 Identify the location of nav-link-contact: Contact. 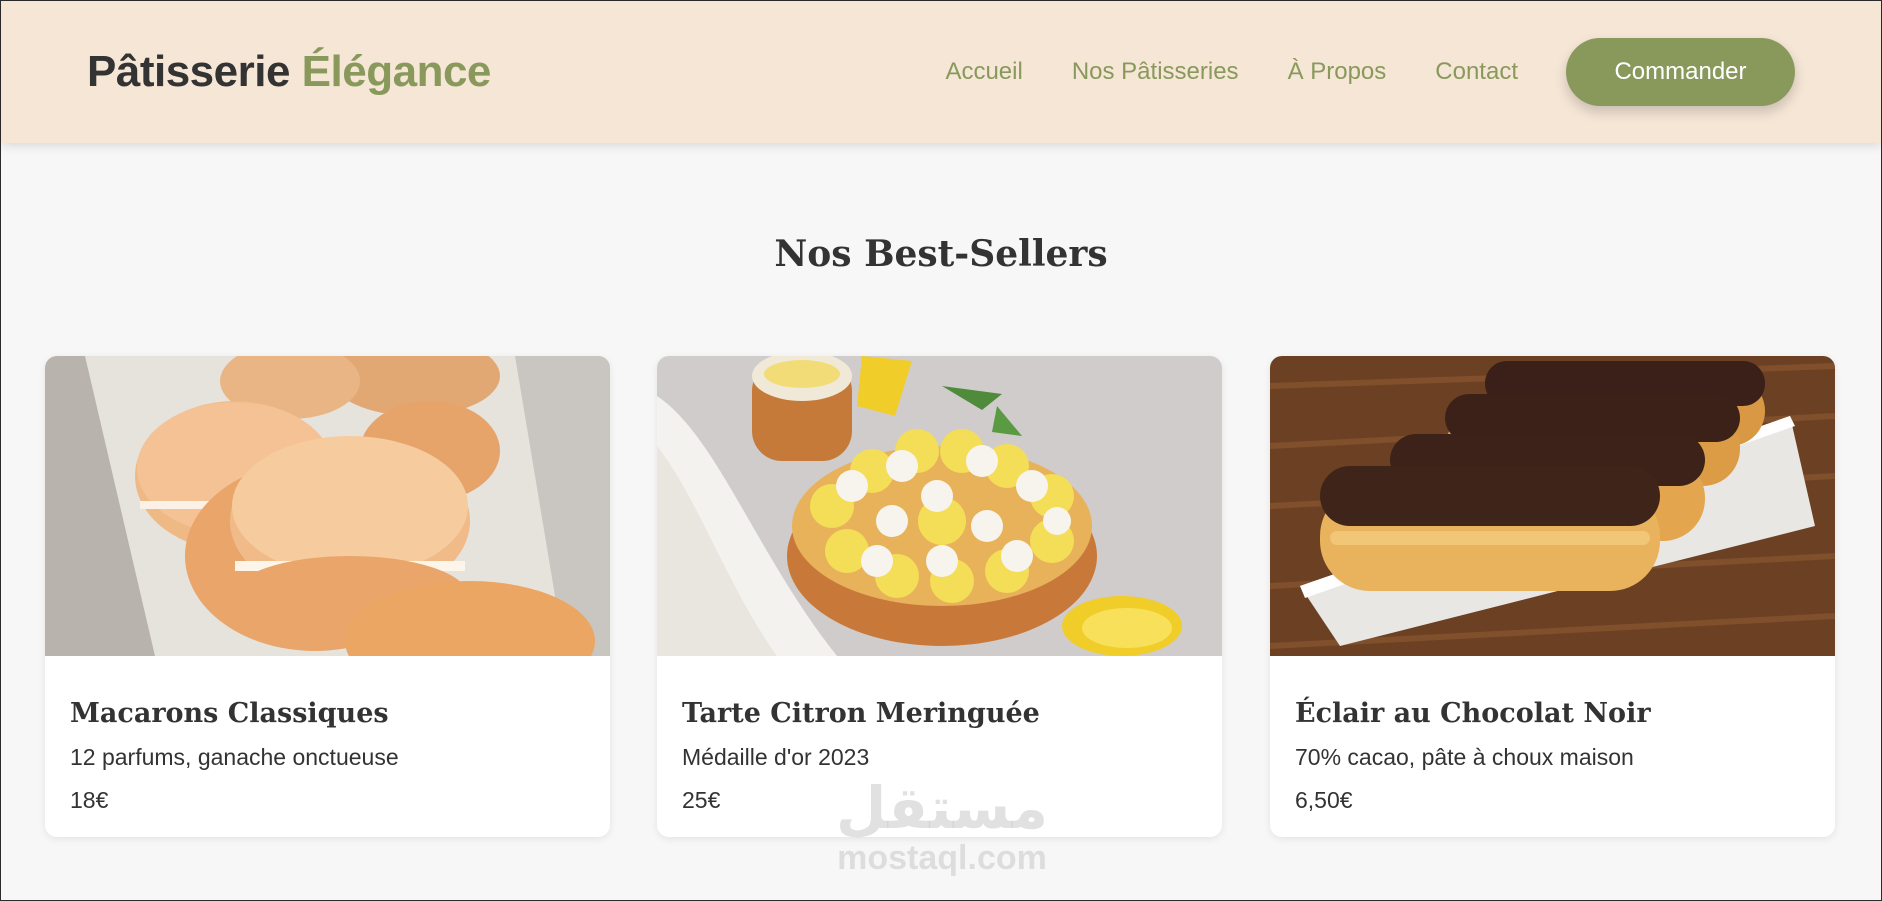
(1476, 72).